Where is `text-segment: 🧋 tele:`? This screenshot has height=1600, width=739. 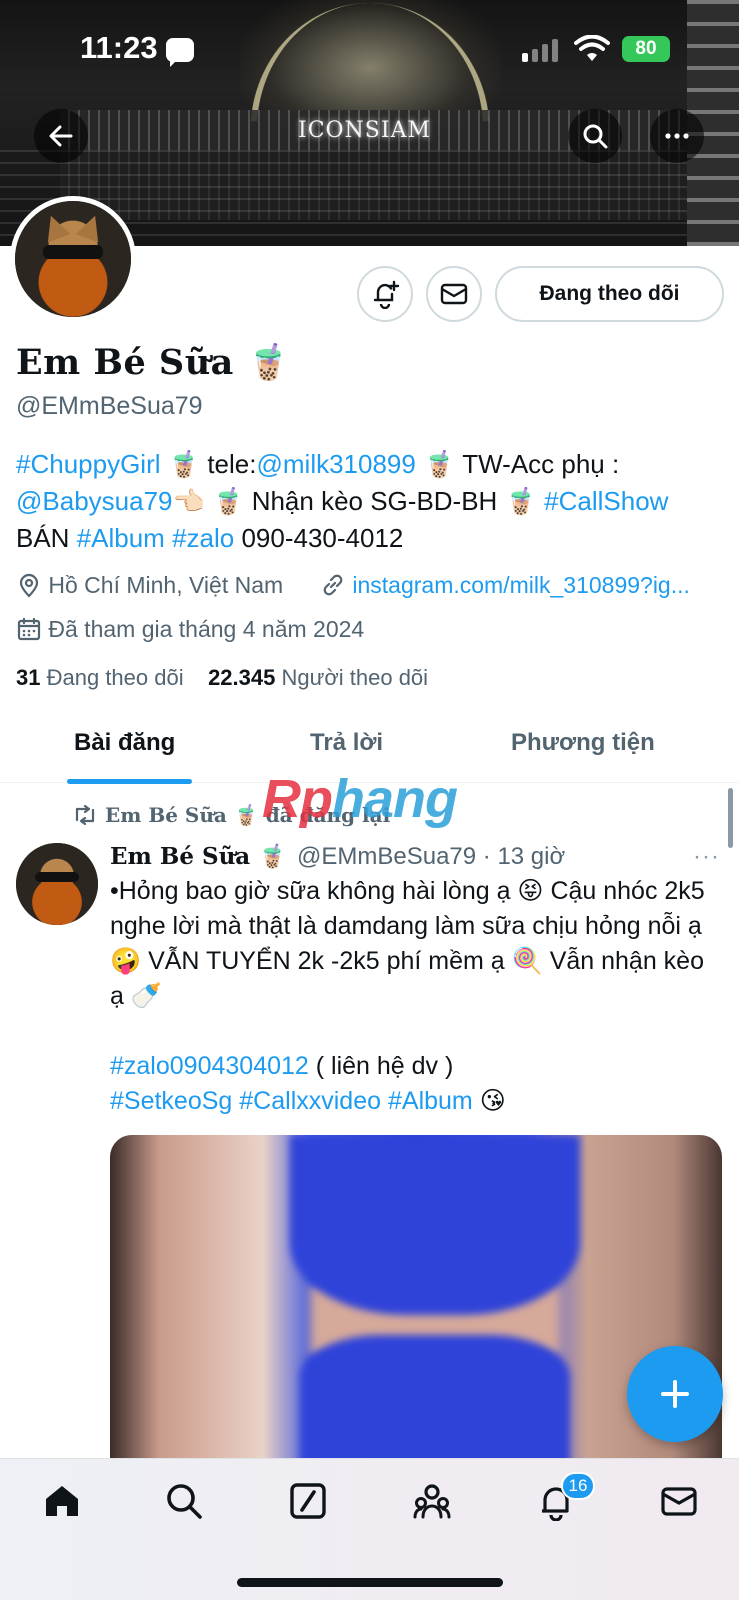
text-segment: 🧋 tele: is located at coordinates (208, 464).